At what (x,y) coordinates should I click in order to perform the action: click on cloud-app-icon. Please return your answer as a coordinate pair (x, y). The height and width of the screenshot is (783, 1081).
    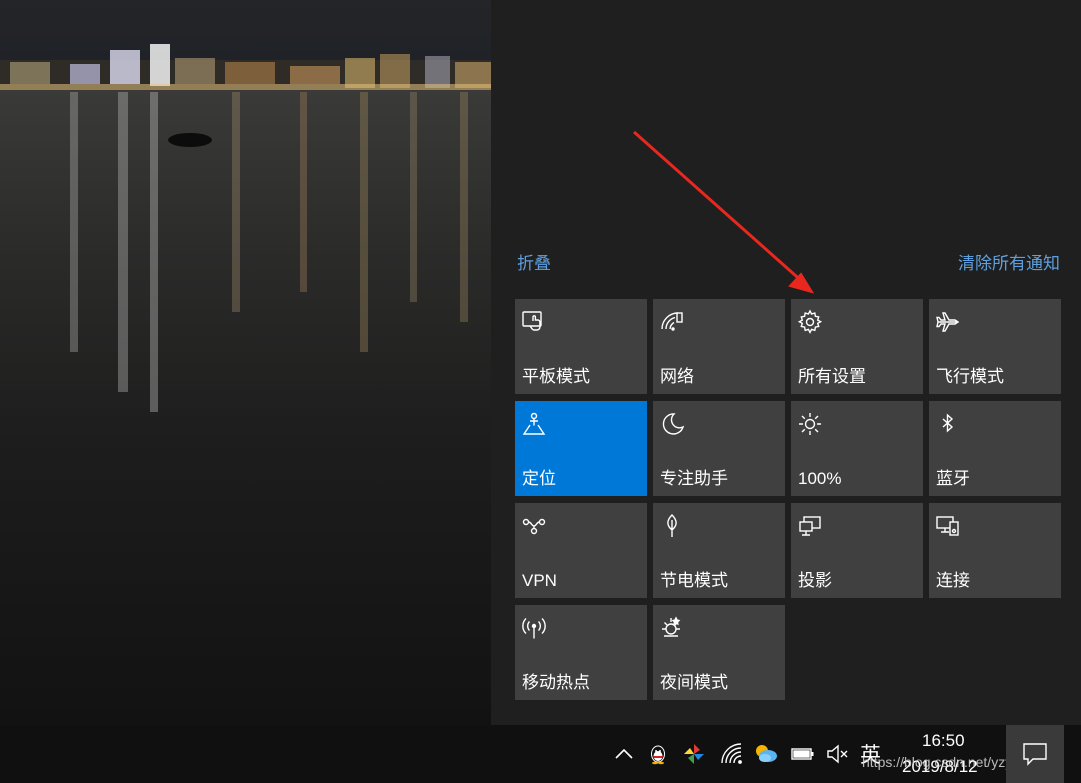
    Looking at the image, I should click on (766, 754).